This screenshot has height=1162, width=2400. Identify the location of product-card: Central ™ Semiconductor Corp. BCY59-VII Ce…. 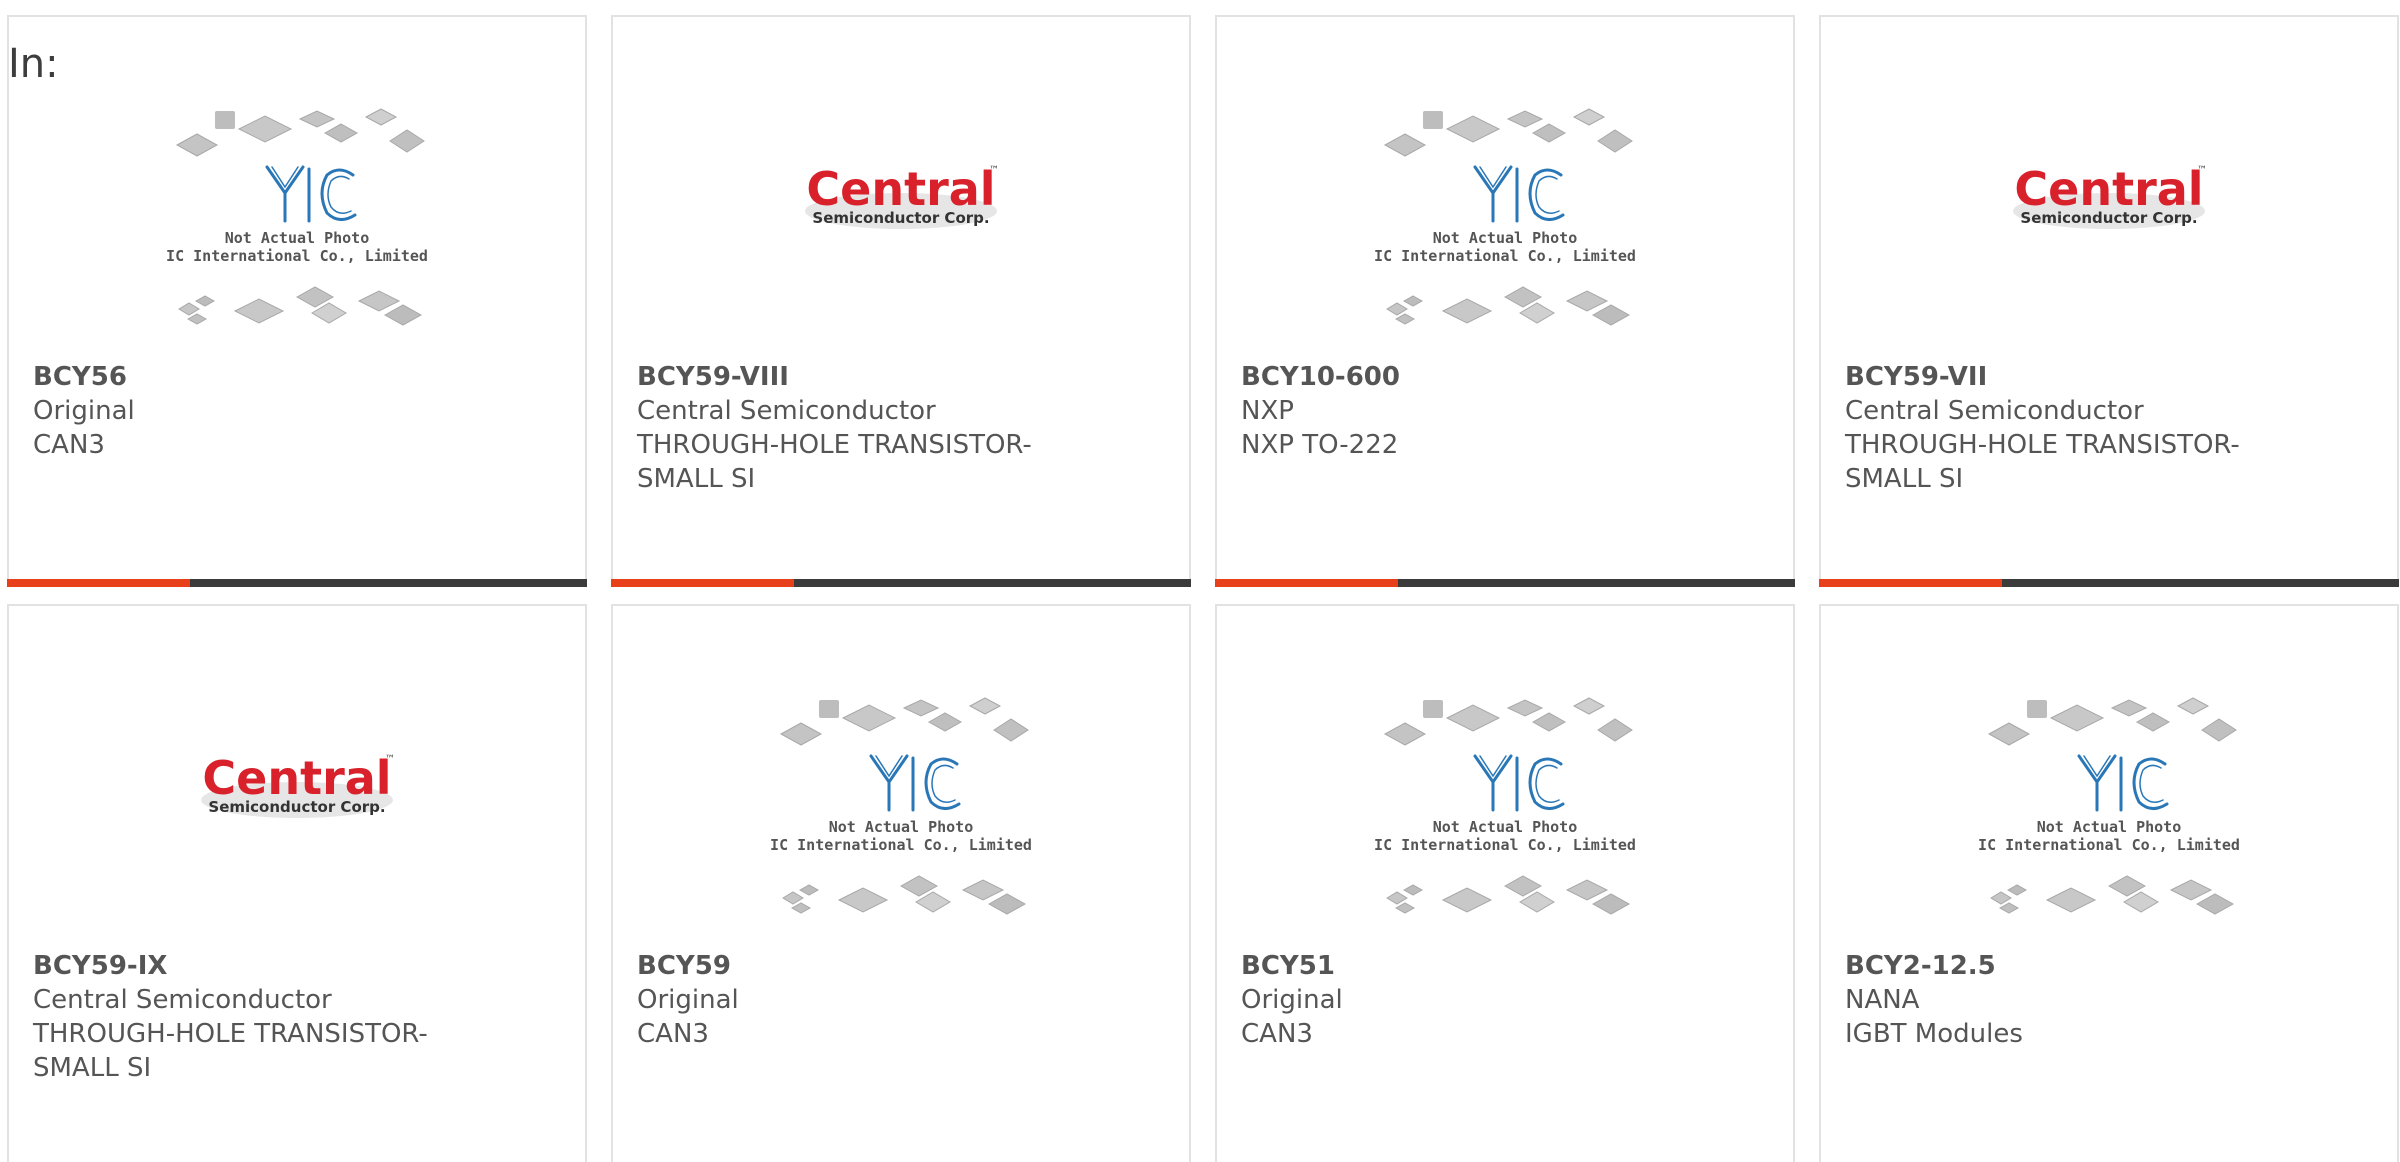
(2109, 301).